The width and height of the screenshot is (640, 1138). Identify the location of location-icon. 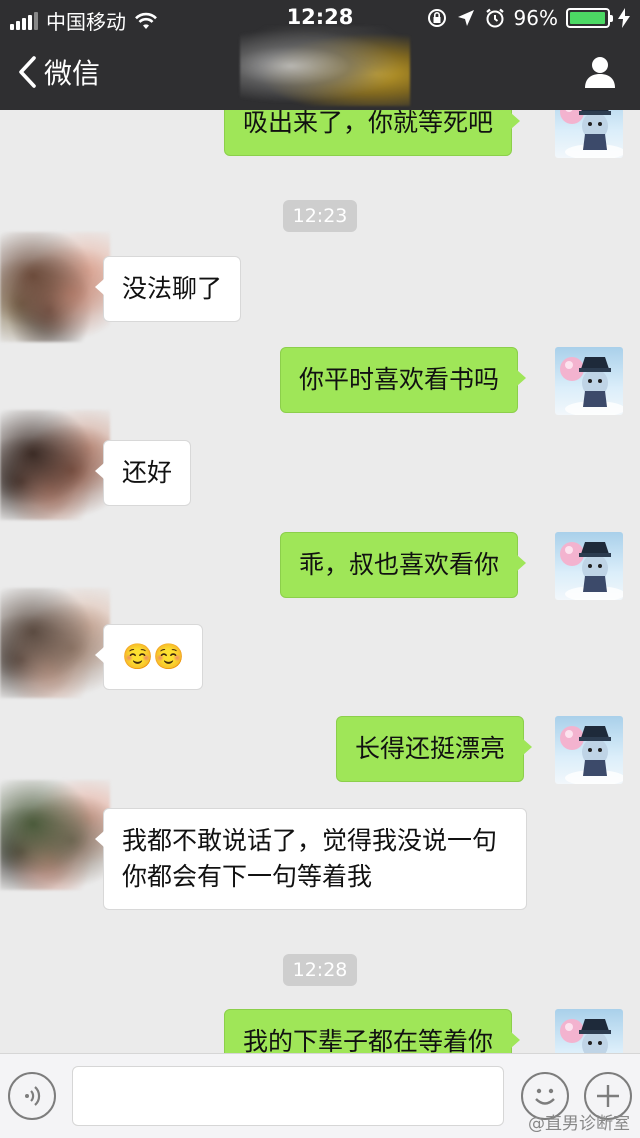
(465, 18).